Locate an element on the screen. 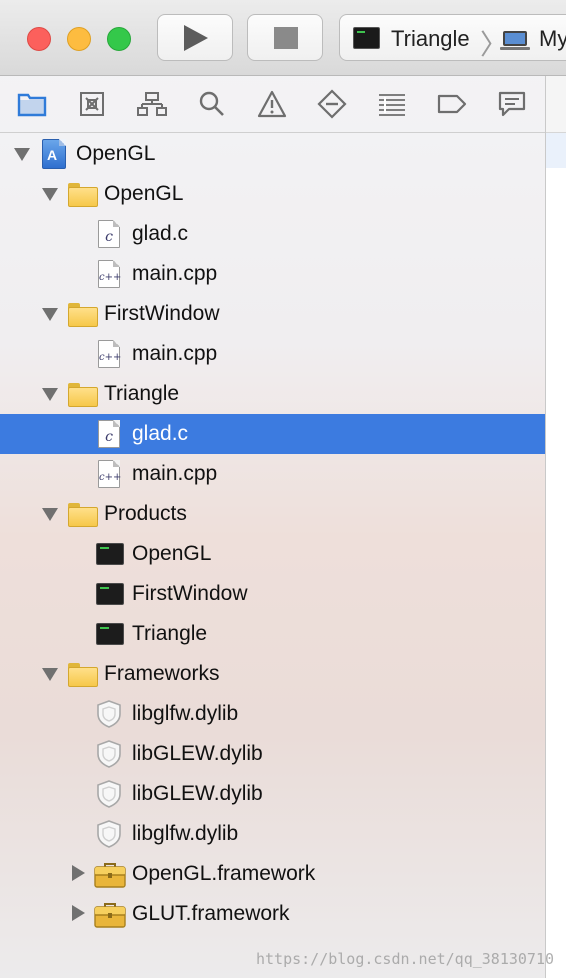  find-navigator-search-icon is located at coordinates (212, 104).